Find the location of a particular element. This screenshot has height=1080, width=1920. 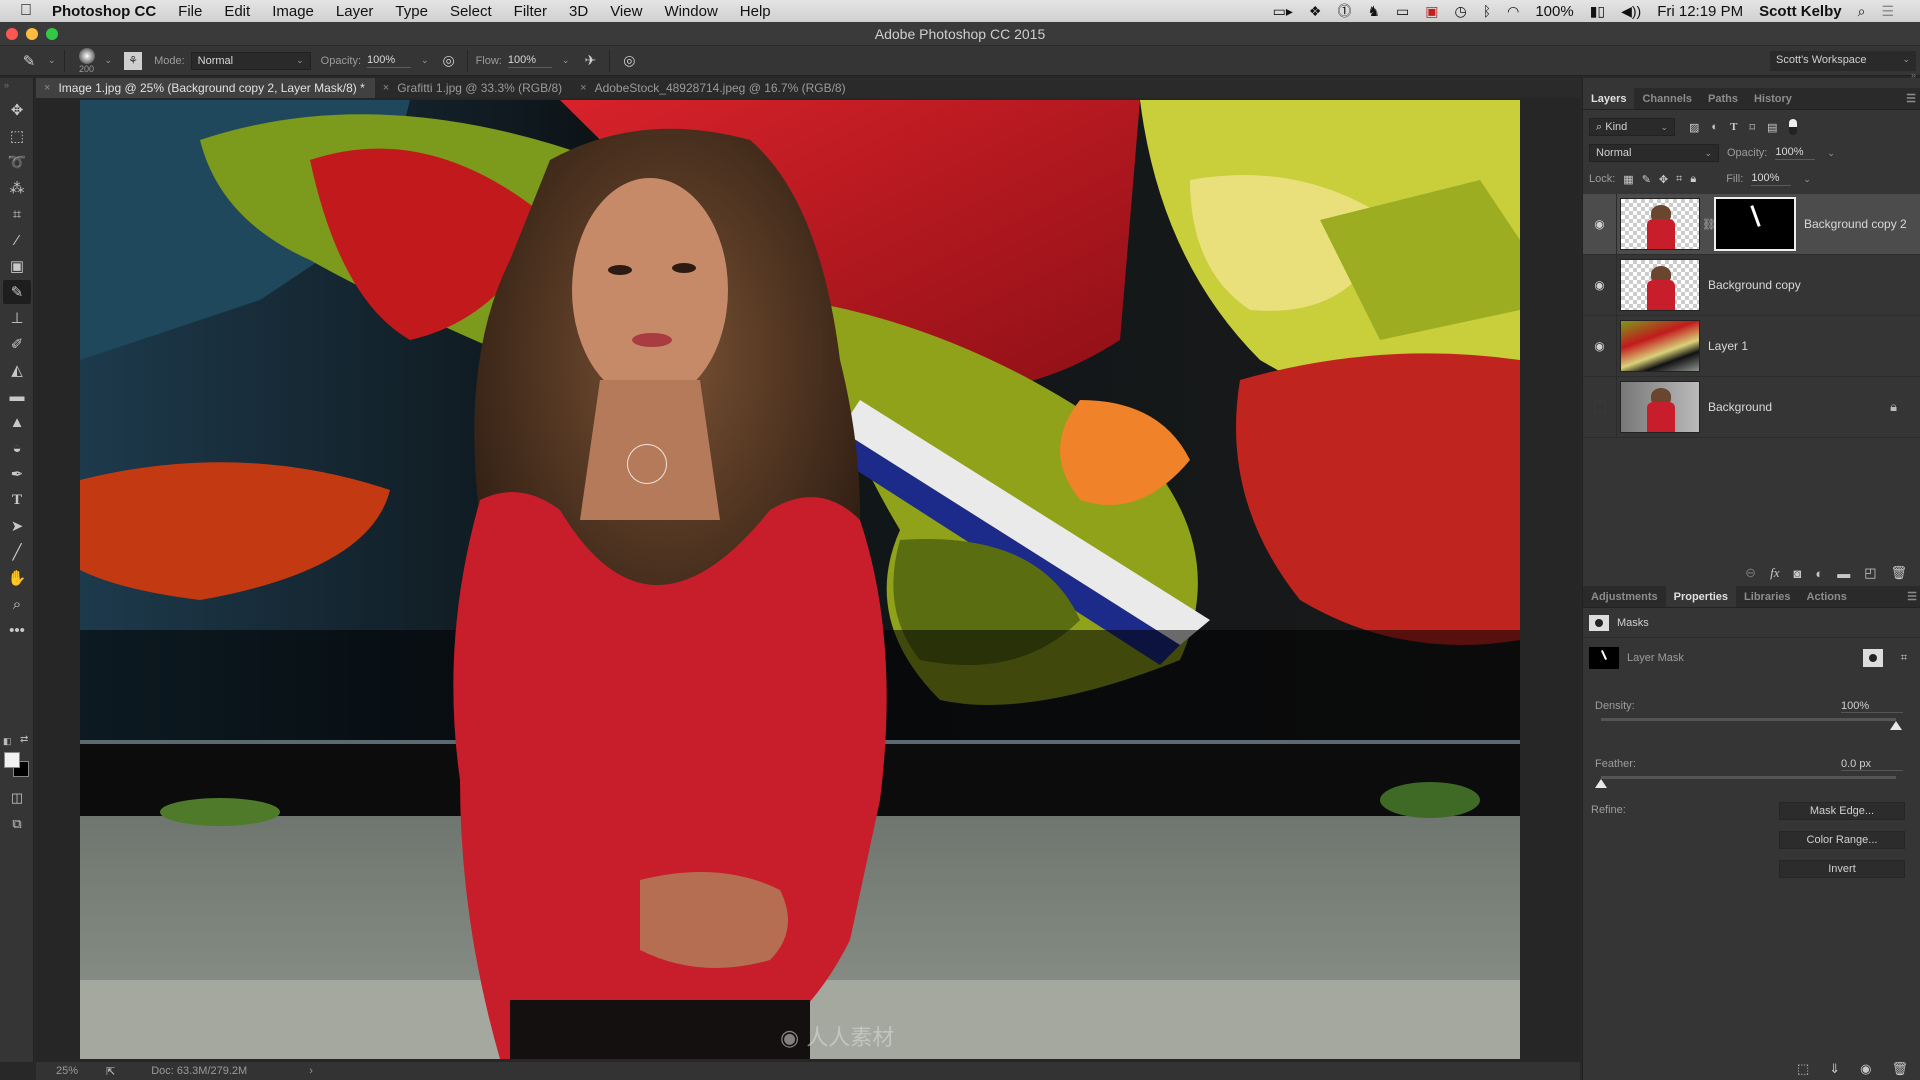

delete-mask-icon: 🗑︎ is located at coordinates (1899, 1069).